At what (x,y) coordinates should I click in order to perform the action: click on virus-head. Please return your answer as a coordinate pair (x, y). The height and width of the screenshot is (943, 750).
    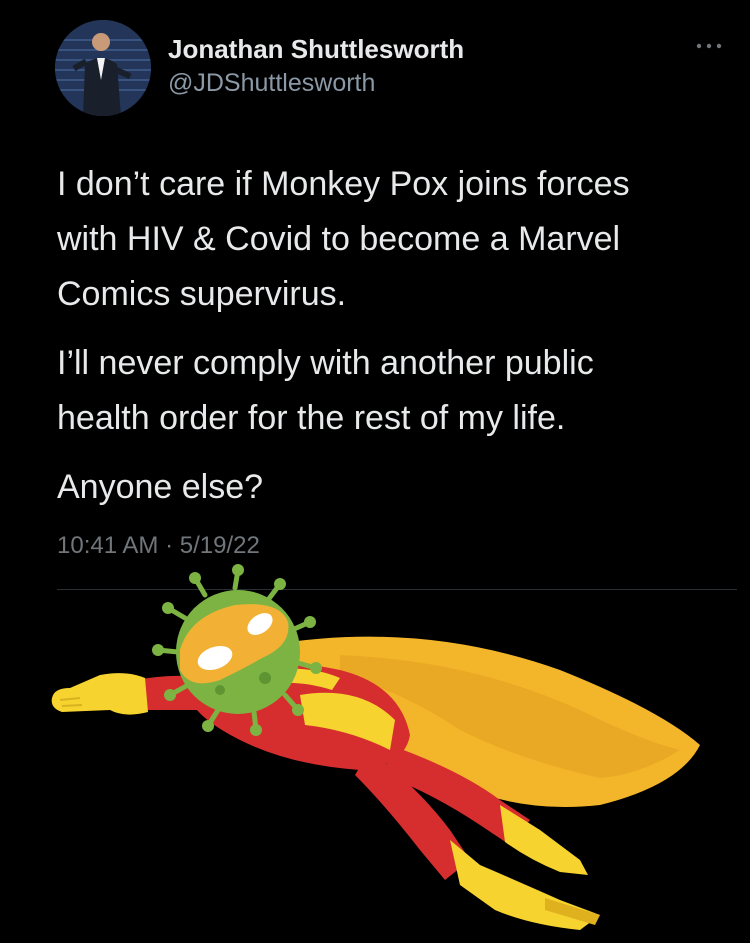
    Looking at the image, I should click on (237, 650).